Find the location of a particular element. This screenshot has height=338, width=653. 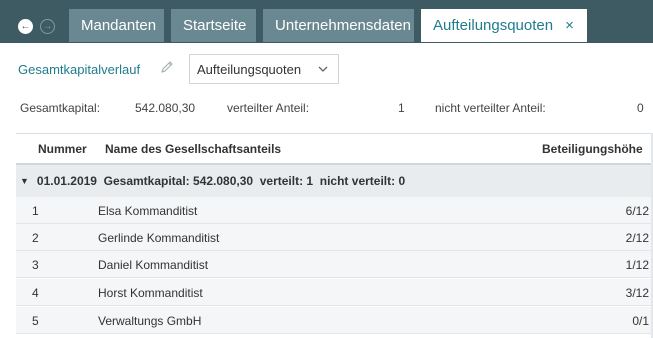

row-nummer: 5 is located at coordinates (35, 321).